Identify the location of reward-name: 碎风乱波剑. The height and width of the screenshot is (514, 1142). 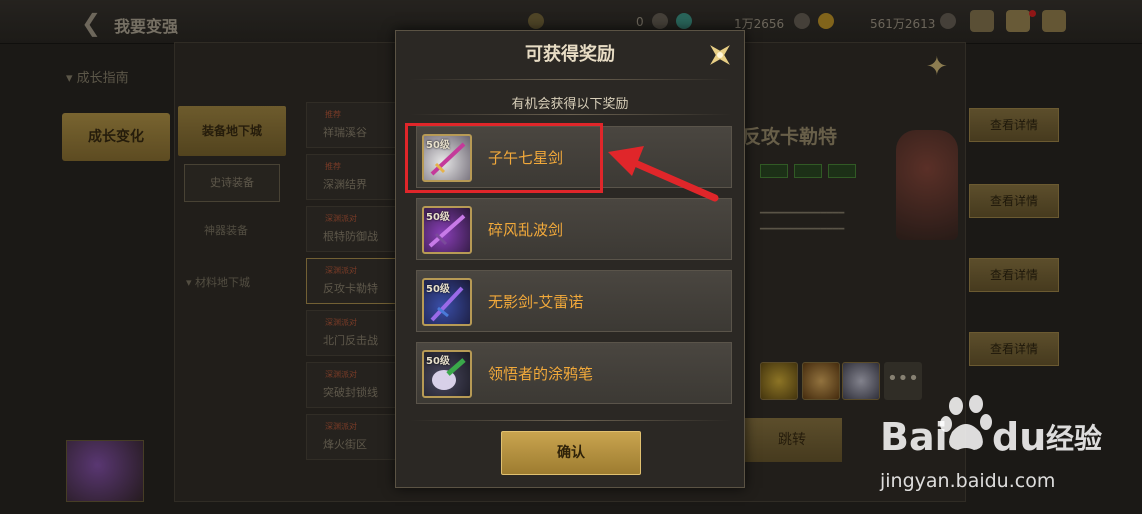
(526, 230).